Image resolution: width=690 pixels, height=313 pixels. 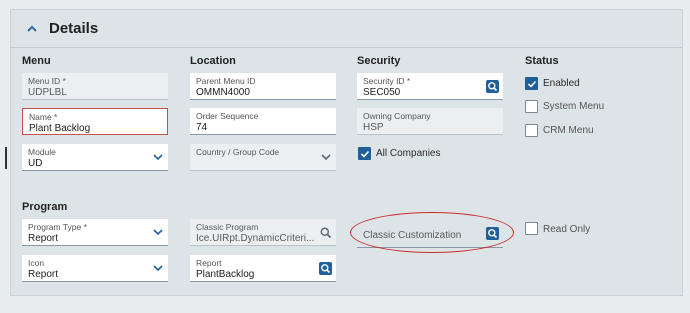 What do you see at coordinates (531, 228) in the screenshot?
I see `read-only-checkbox` at bounding box center [531, 228].